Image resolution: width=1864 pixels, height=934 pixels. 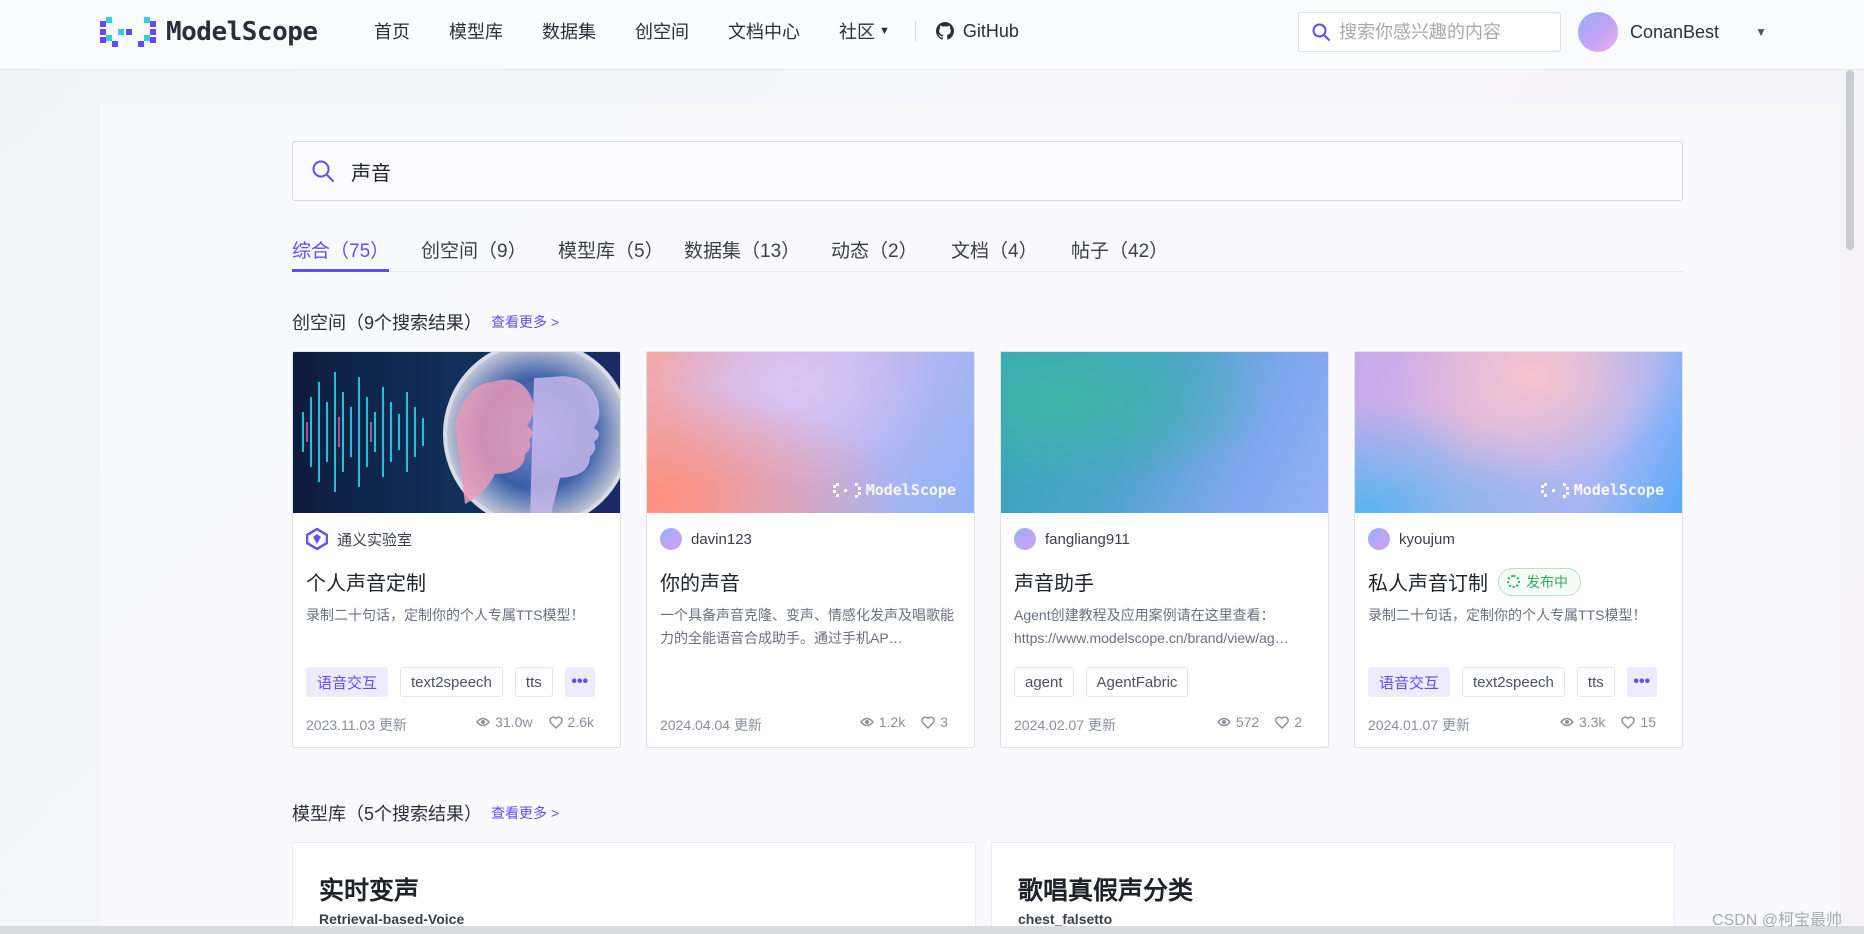 What do you see at coordinates (810, 432) in the screenshot?
I see `card-cover-image: ModelScope` at bounding box center [810, 432].